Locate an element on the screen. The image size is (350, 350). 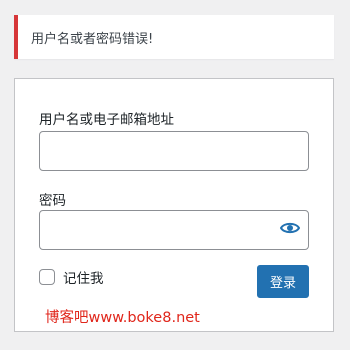
login-error-notice: 用户名或者密码错误! is located at coordinates (174, 37).